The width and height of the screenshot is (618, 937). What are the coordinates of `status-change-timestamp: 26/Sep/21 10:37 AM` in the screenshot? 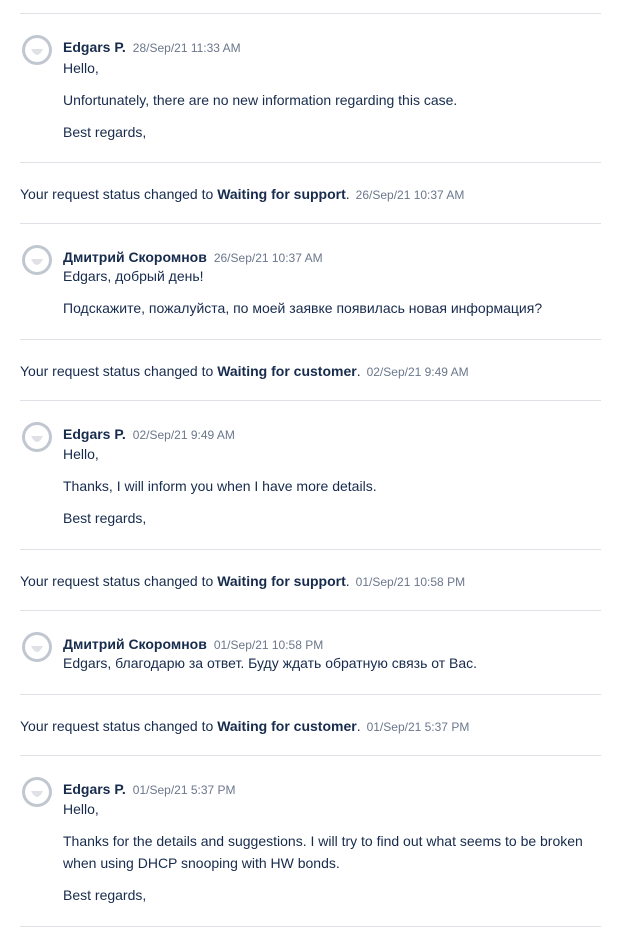 It's located at (410, 195).